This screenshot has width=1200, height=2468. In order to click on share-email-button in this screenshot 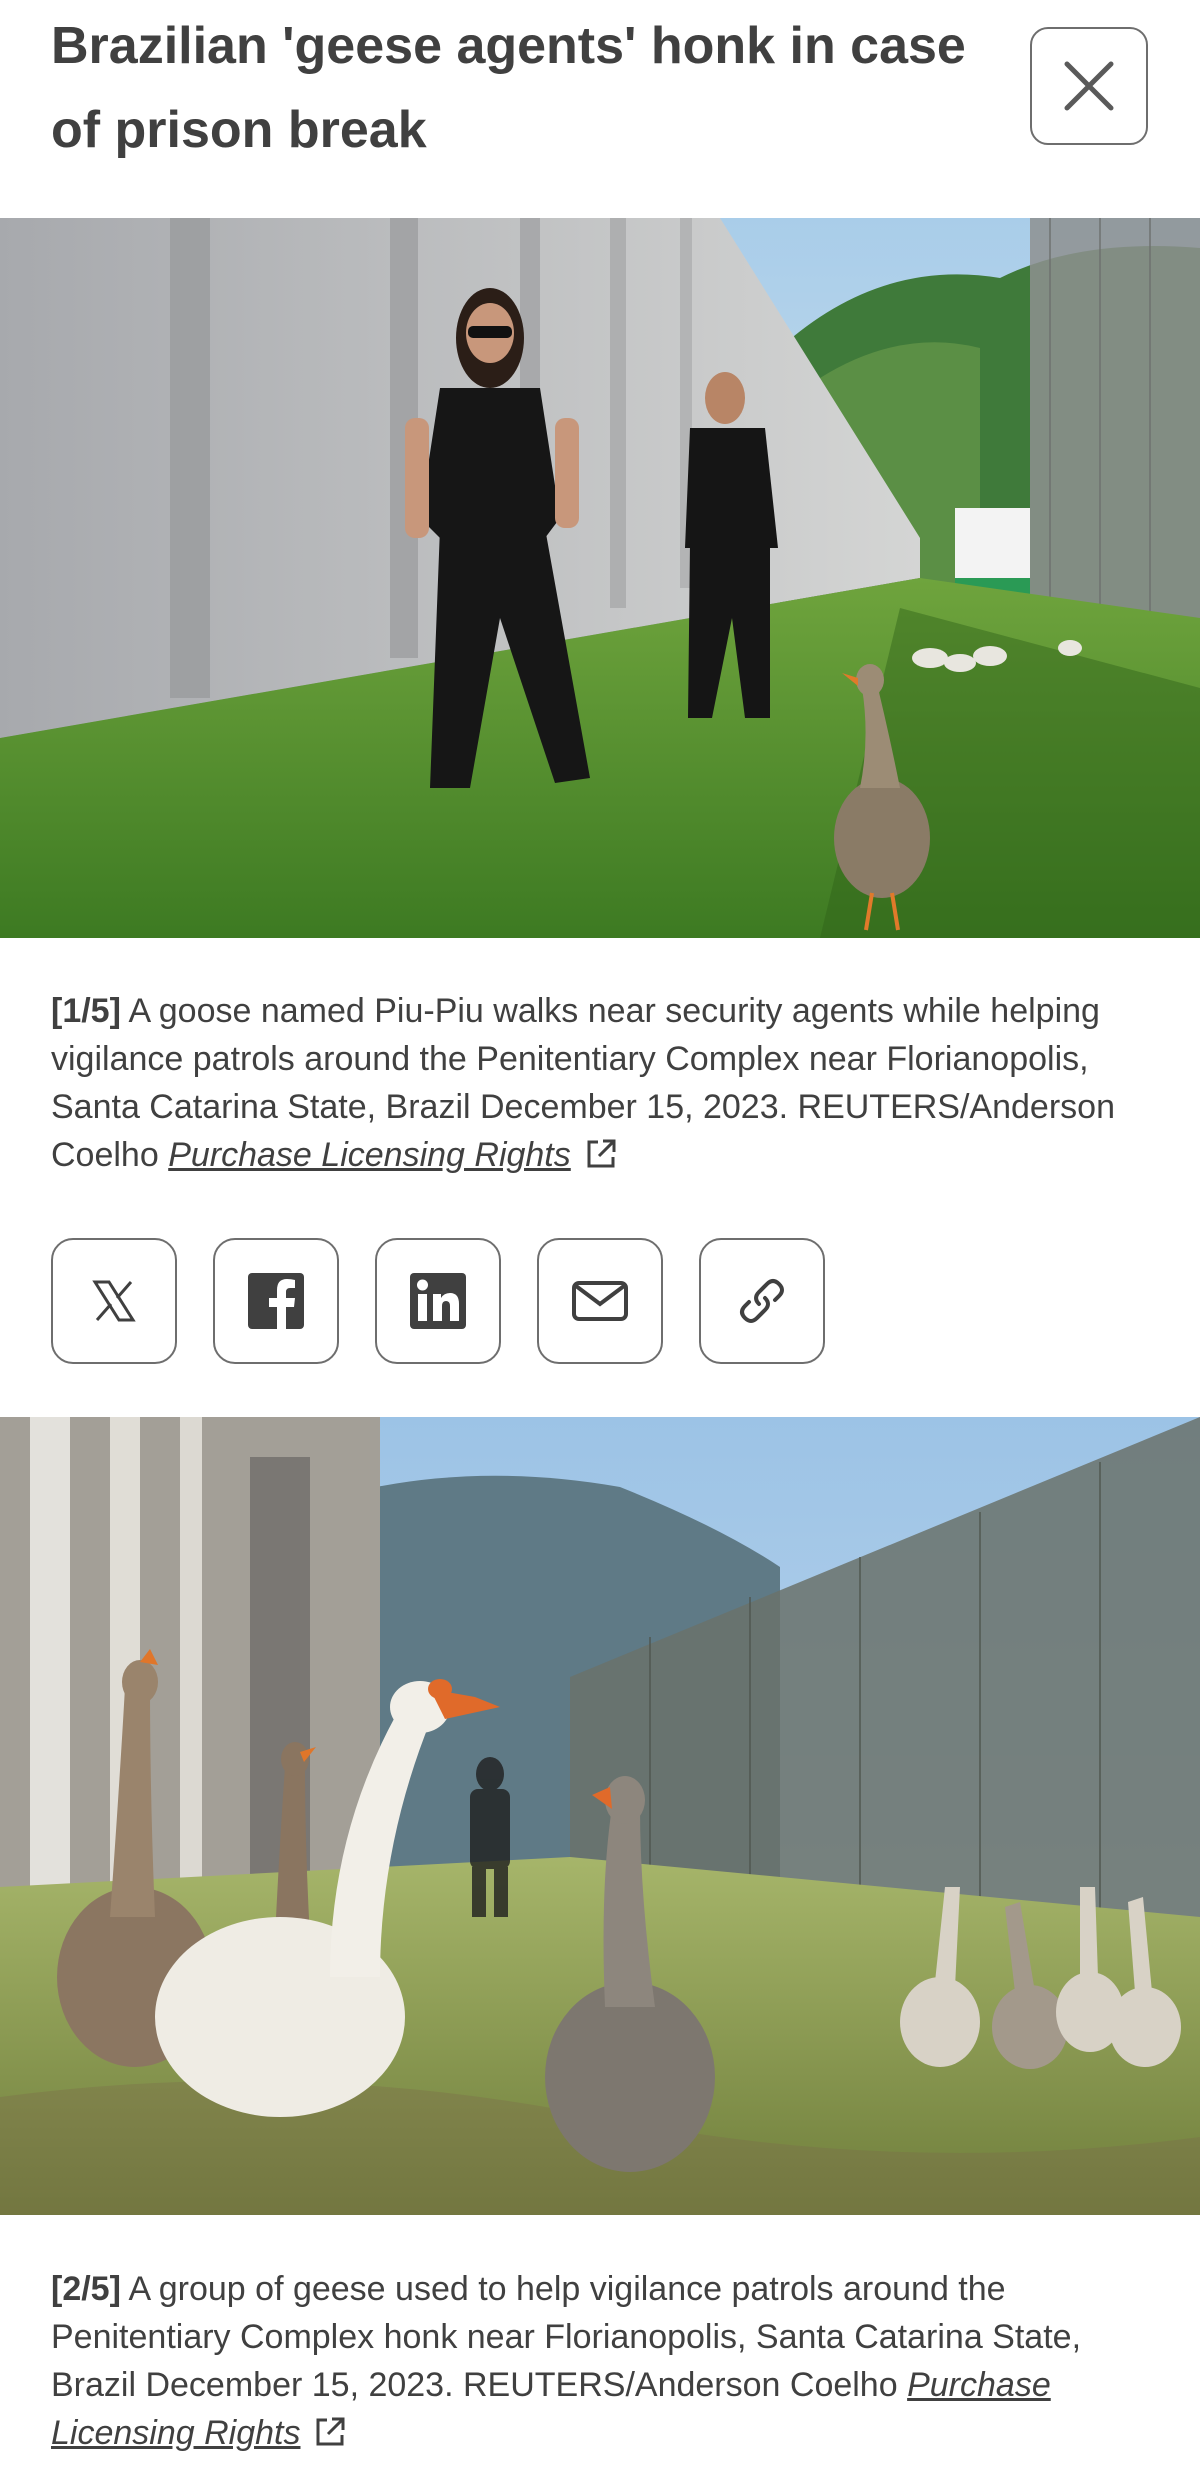, I will do `click(600, 1301)`.